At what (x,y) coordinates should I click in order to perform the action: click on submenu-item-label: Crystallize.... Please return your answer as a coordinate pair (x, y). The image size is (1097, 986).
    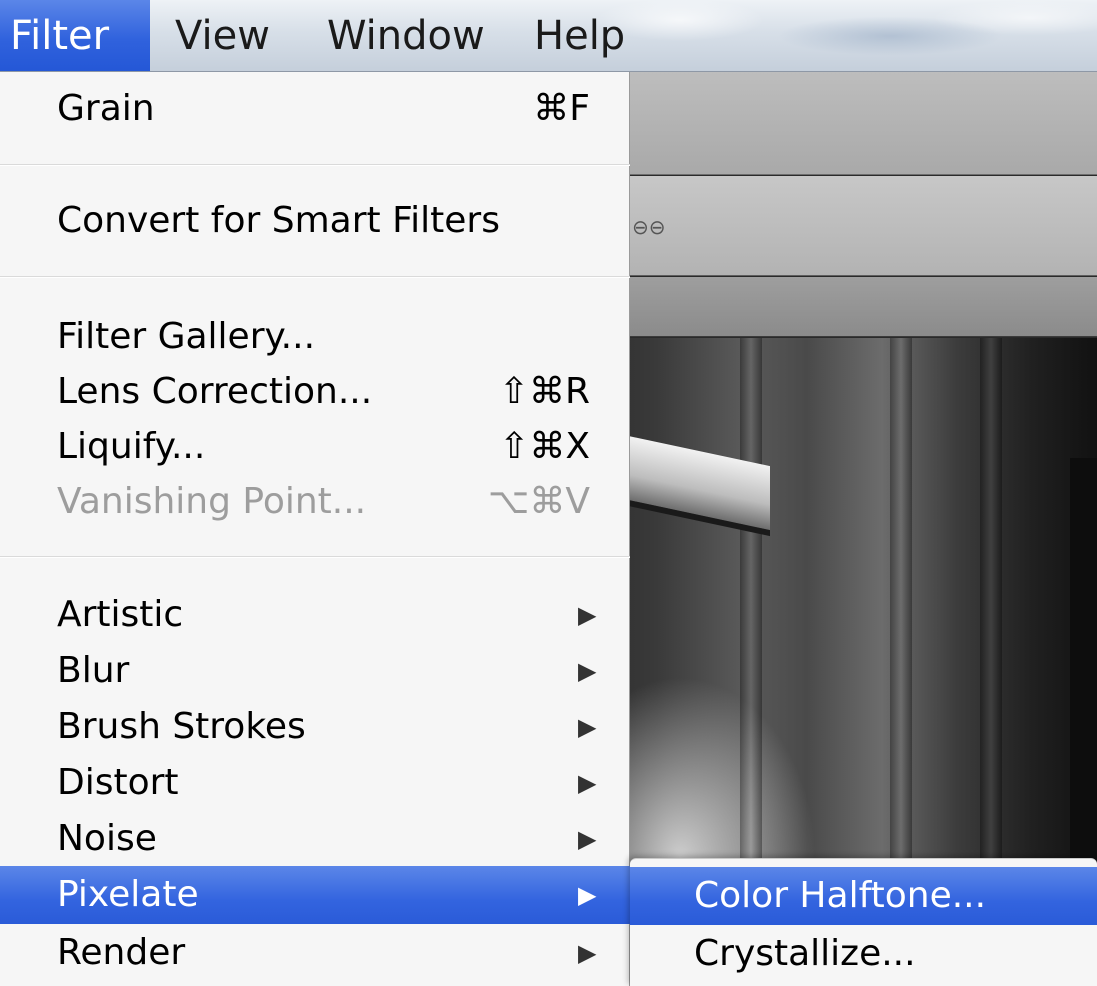
    Looking at the image, I should click on (805, 953).